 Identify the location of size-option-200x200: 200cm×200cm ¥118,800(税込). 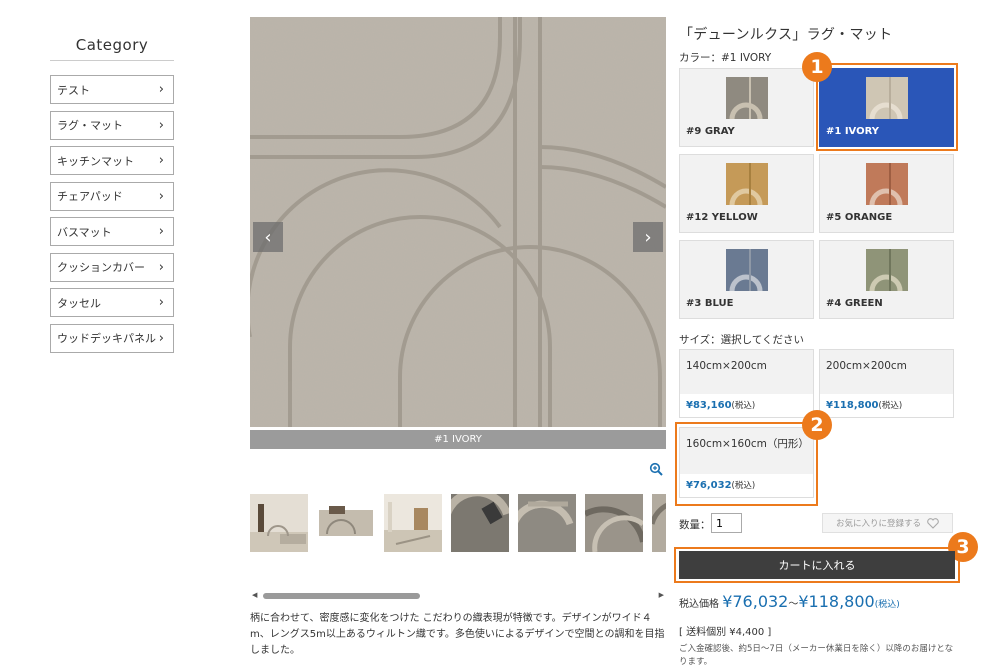
(886, 383).